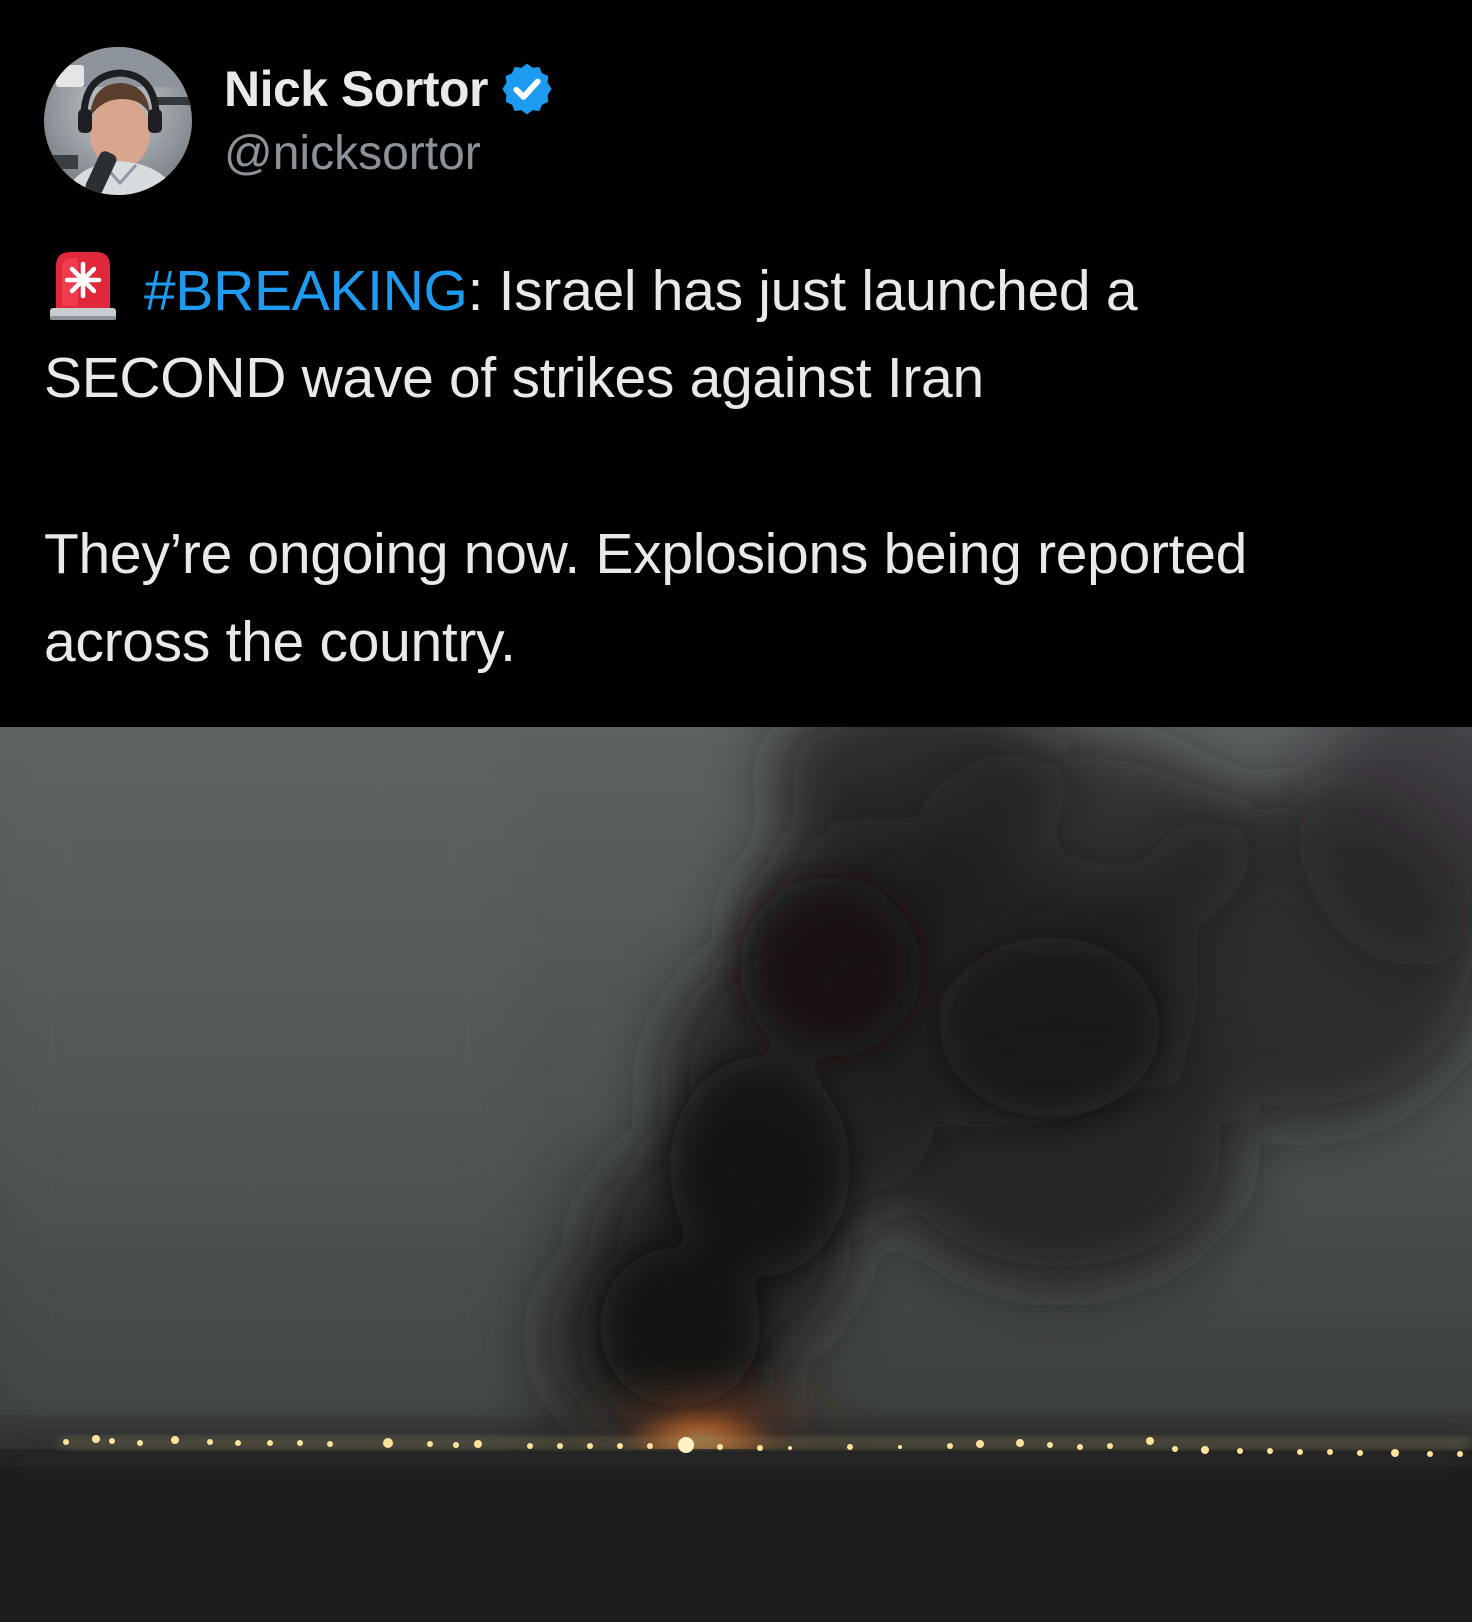 This screenshot has width=1472, height=1622. I want to click on hashtag-link: #BREAKING, so click(306, 291).